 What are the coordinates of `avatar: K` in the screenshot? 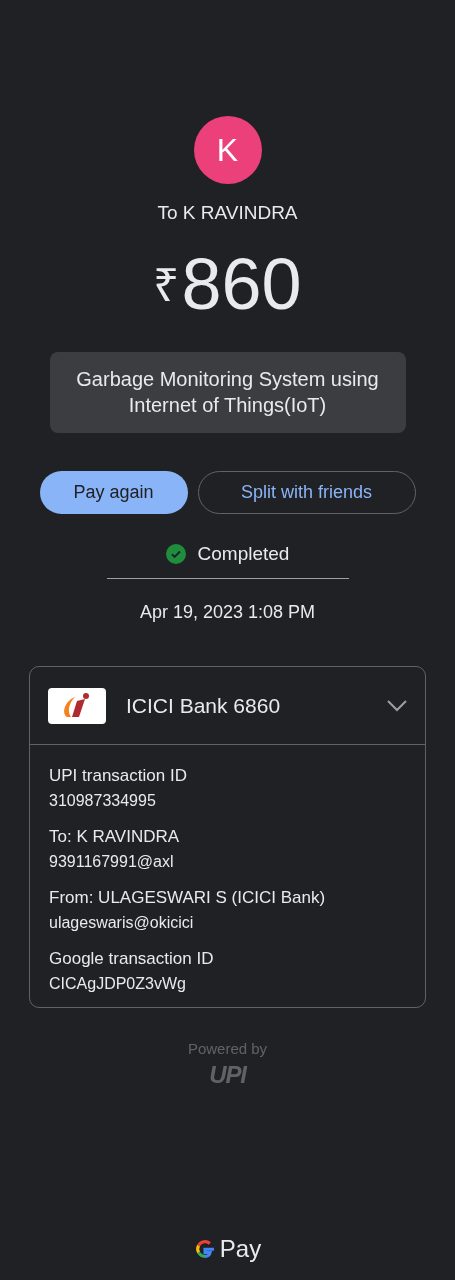 It's located at (227, 150).